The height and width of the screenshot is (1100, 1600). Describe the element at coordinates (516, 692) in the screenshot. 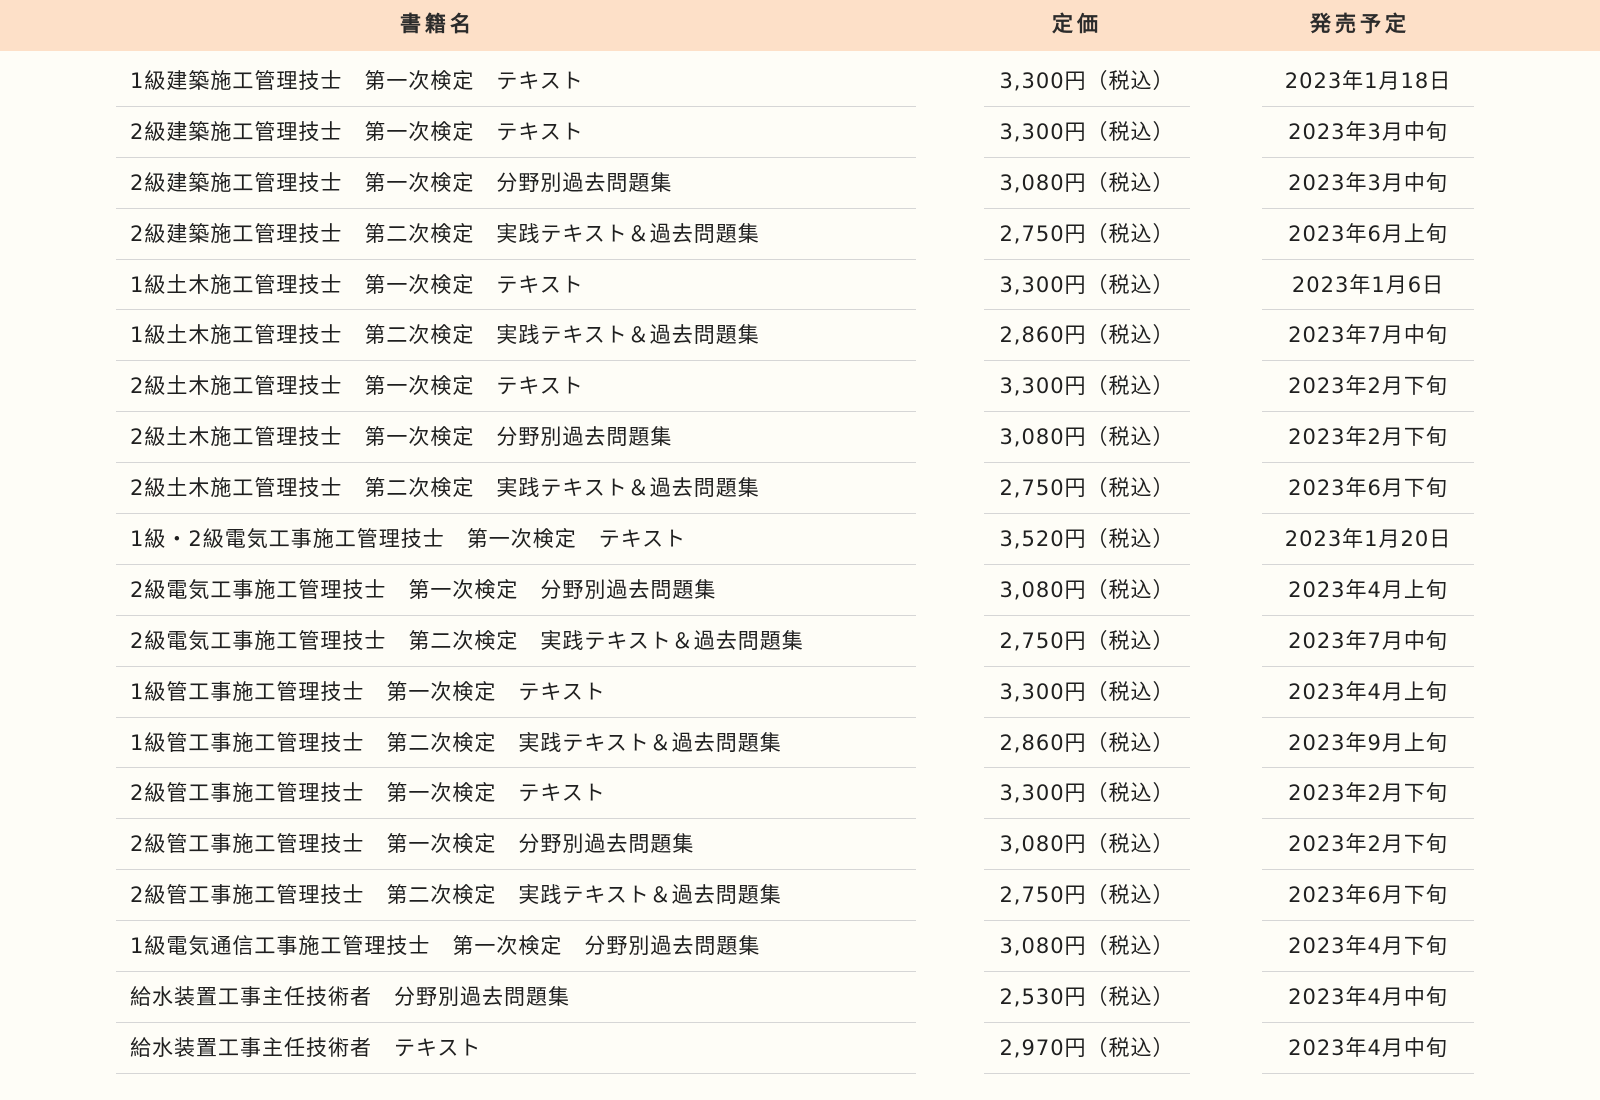

I see `book-title-cell: 1級管工事施工管理技士 第一次検定 テキスト` at that location.